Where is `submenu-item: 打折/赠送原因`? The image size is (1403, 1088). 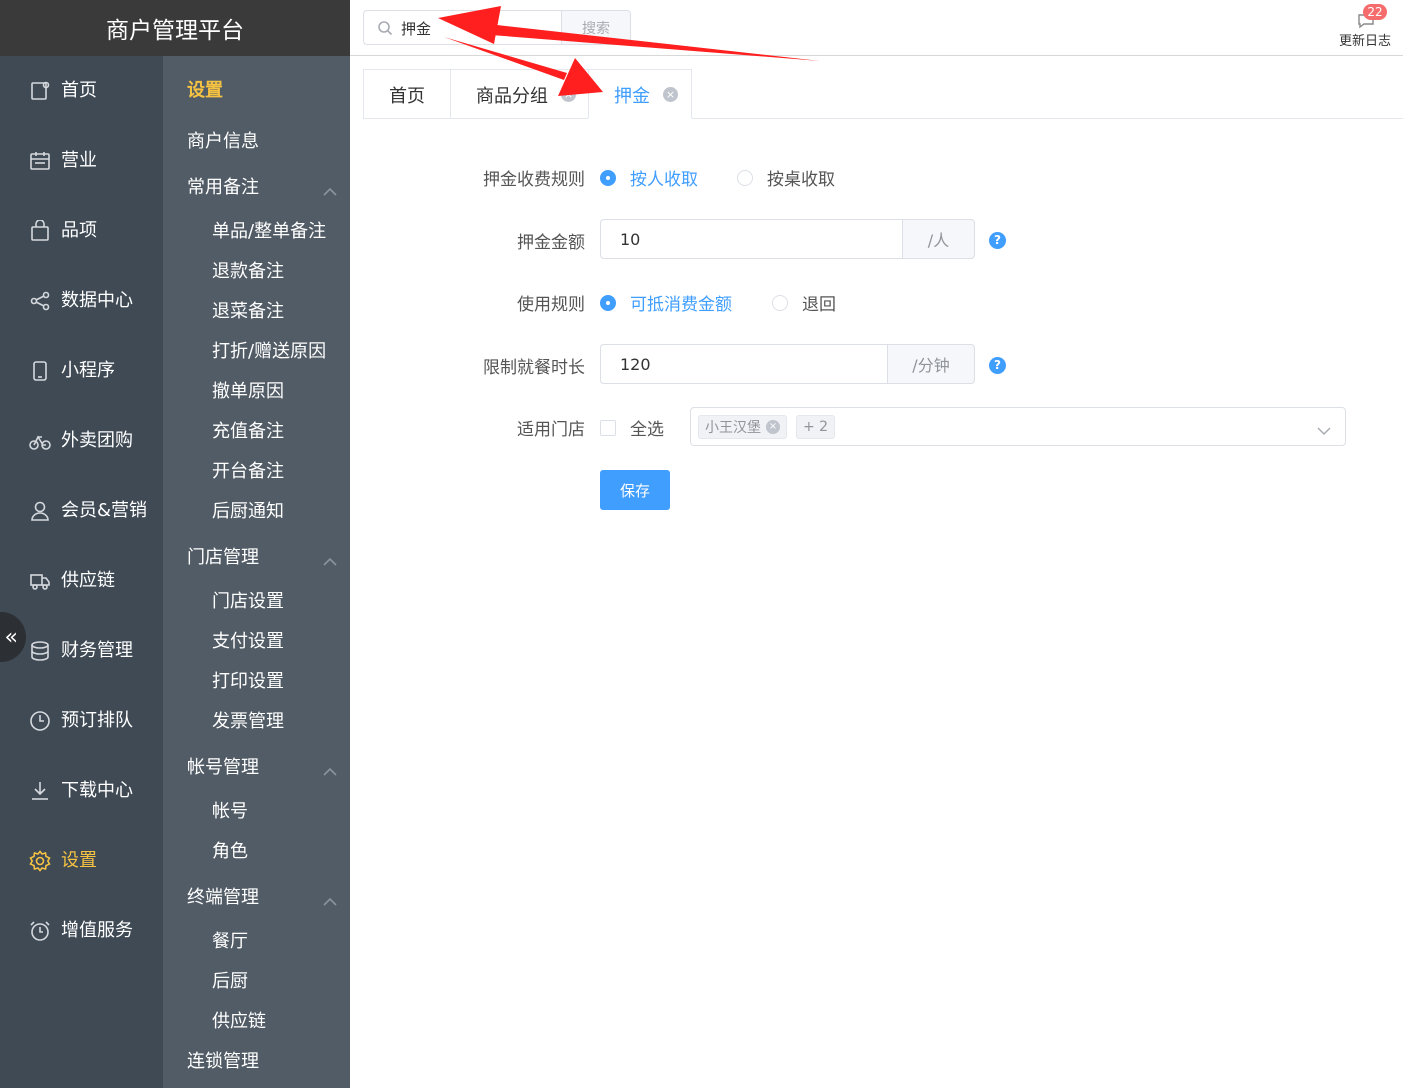 submenu-item: 打折/赠送原因 is located at coordinates (269, 350).